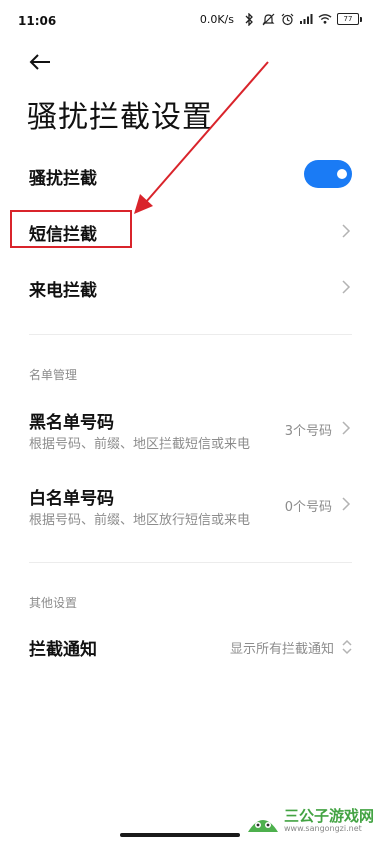 The width and height of the screenshot is (380, 844). I want to click on mute-icon, so click(268, 19).